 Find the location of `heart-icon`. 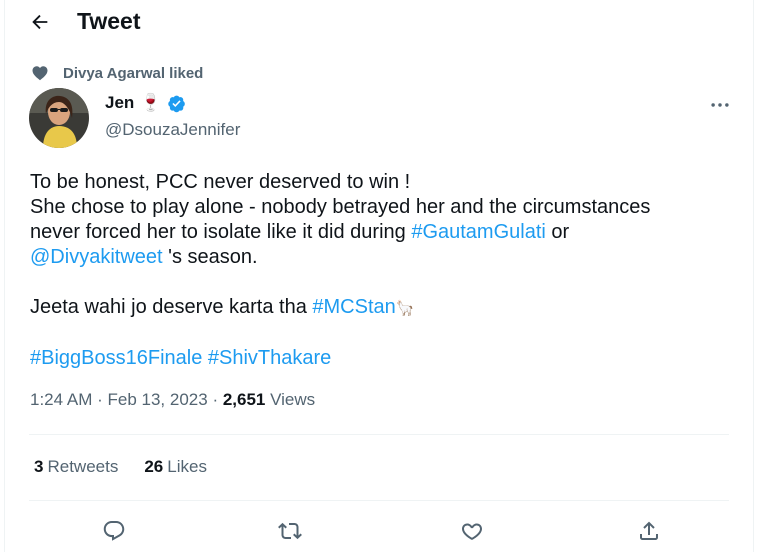

heart-icon is located at coordinates (40, 73).